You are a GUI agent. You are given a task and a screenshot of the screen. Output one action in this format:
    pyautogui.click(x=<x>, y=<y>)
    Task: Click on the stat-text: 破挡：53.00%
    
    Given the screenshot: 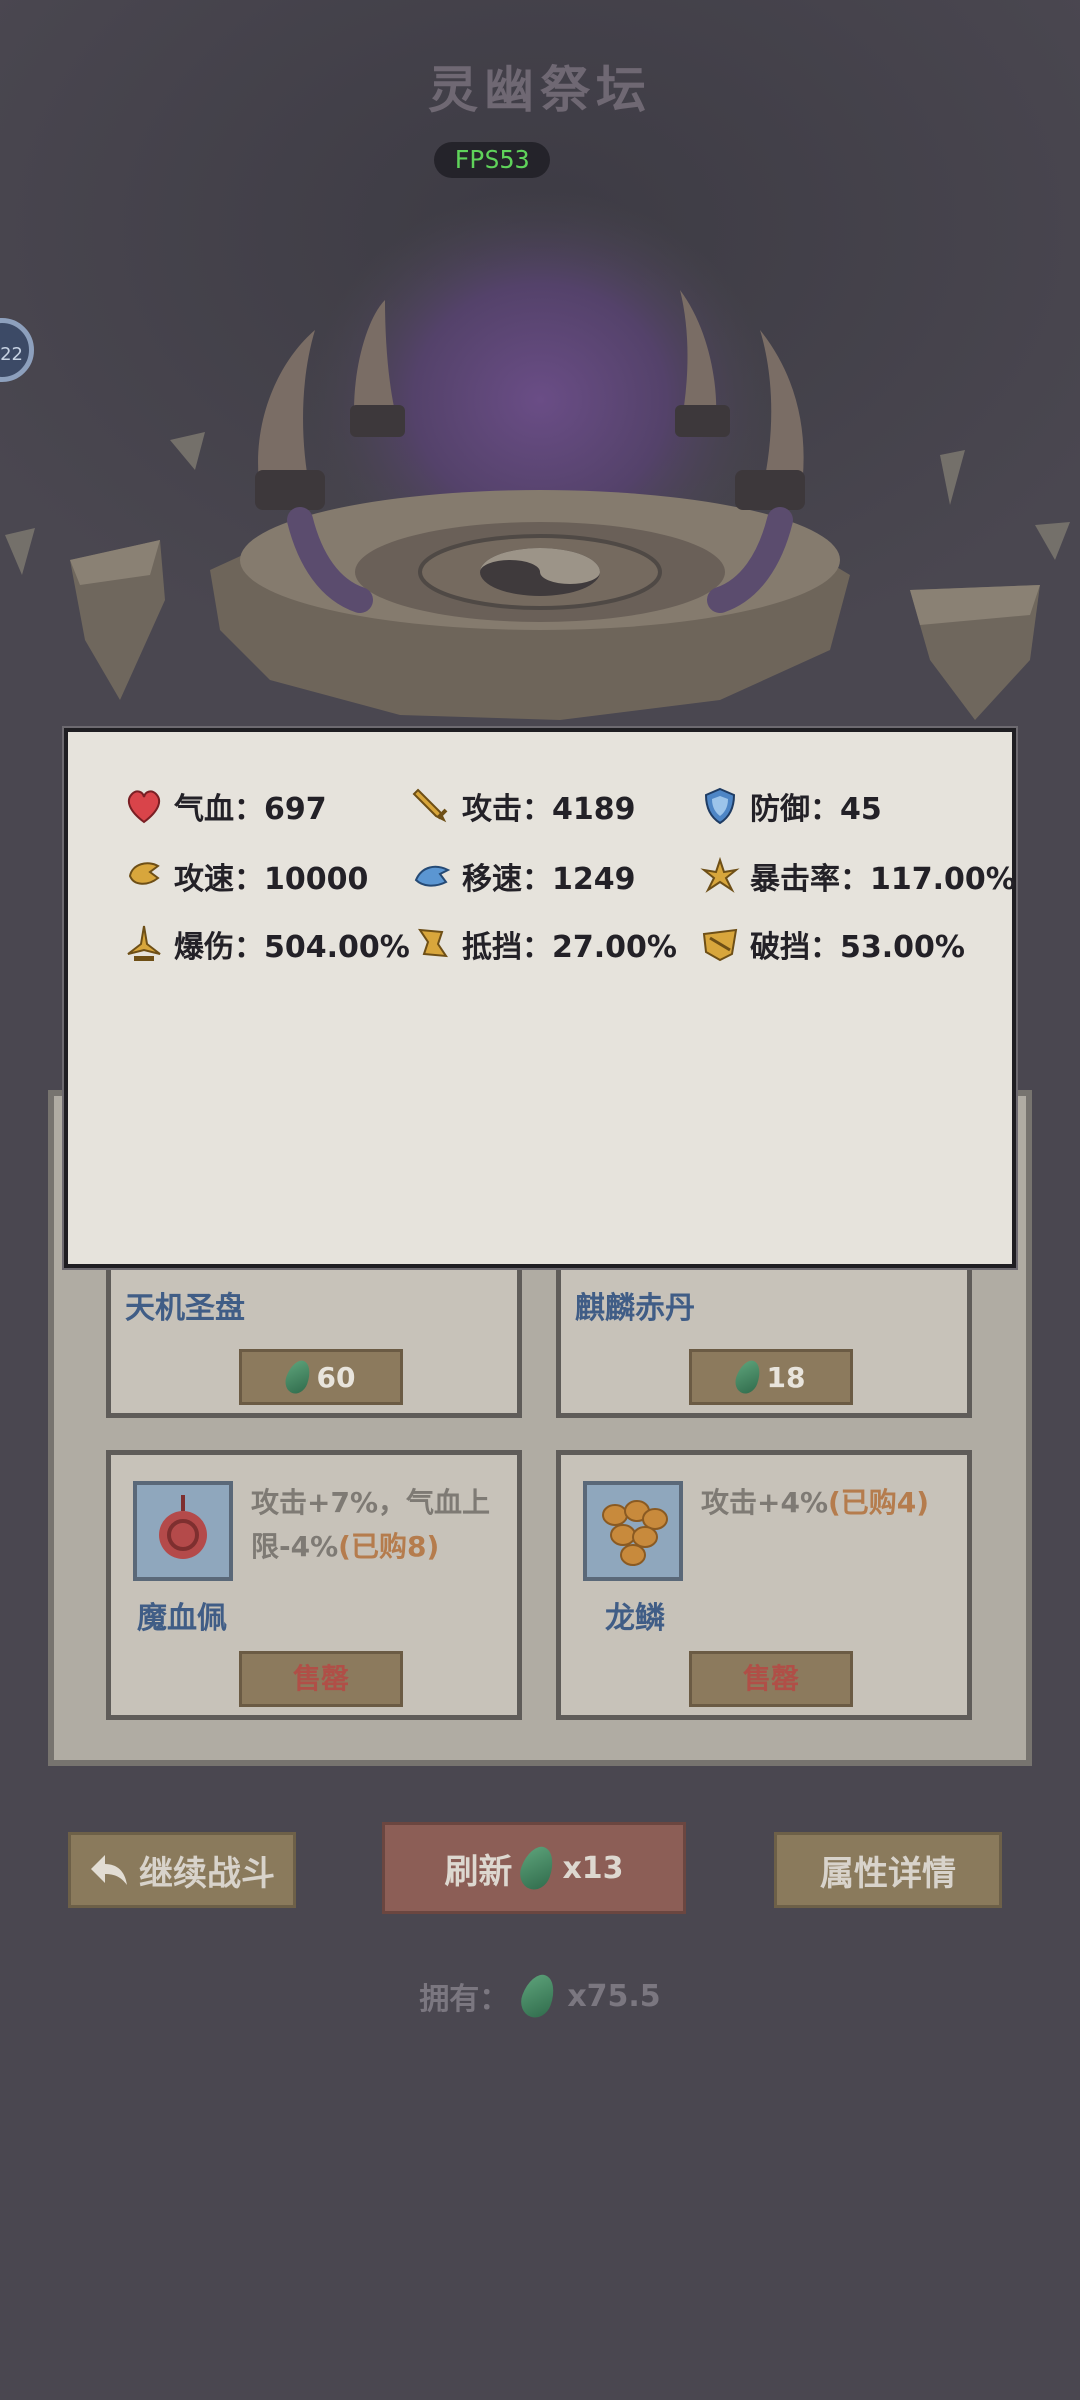 What is the action you would take?
    pyautogui.click(x=857, y=947)
    